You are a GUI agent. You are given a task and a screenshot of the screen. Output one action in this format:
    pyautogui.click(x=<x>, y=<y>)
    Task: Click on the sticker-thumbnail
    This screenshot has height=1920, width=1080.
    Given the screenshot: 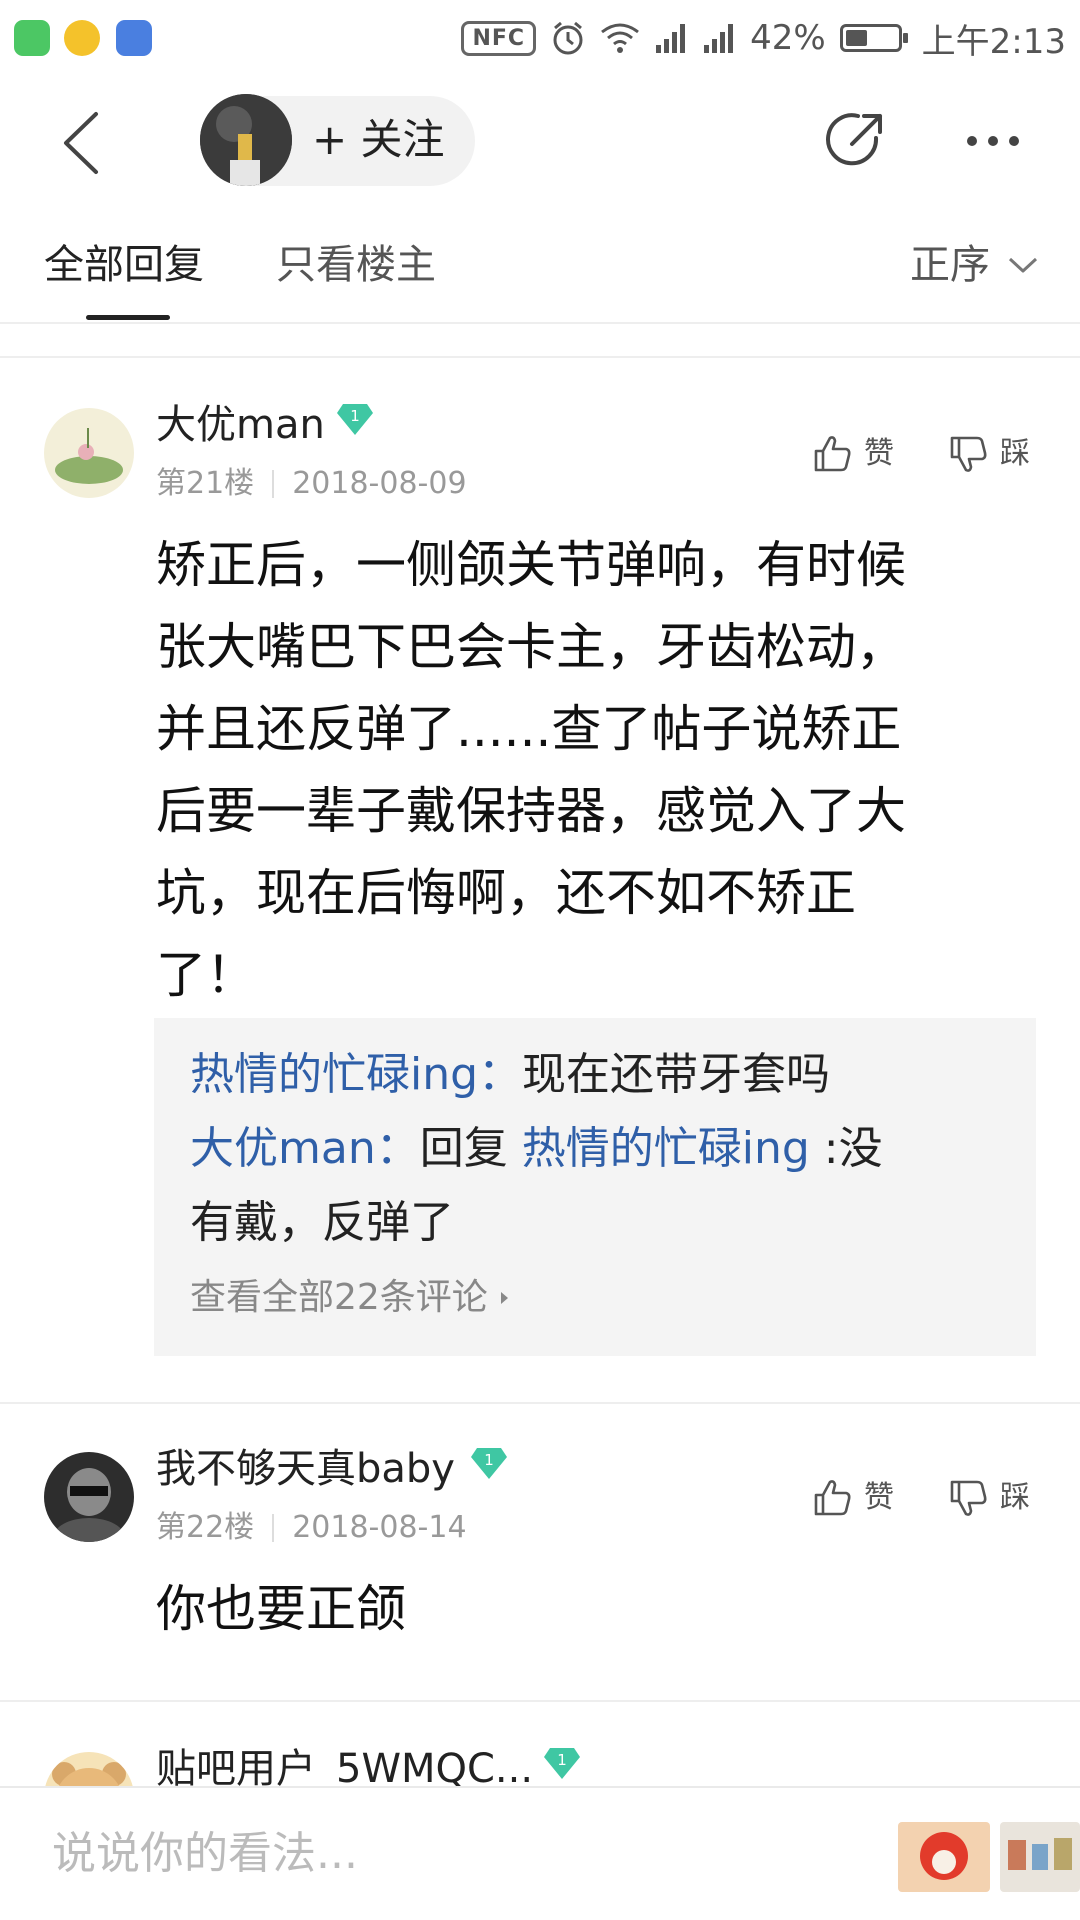 What is the action you would take?
    pyautogui.click(x=944, y=1857)
    